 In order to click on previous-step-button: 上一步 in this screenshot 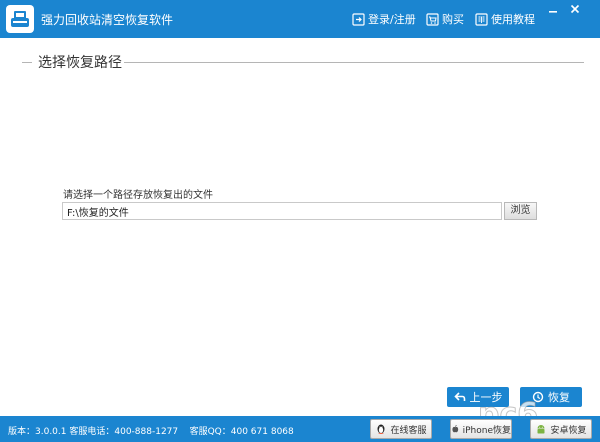, I will do `click(478, 397)`.